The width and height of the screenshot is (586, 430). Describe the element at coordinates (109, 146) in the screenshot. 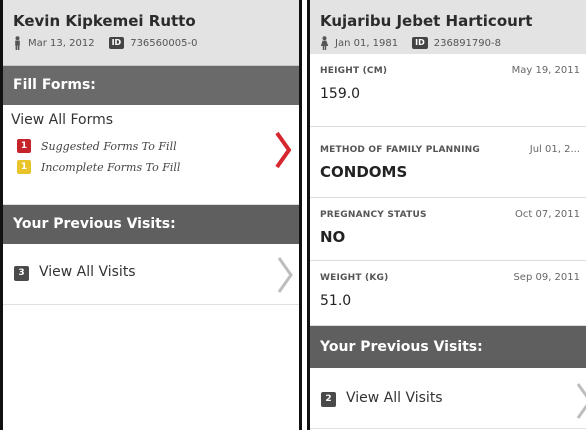

I see `suggested-forms-label: Suggested Forms To Fill` at that location.